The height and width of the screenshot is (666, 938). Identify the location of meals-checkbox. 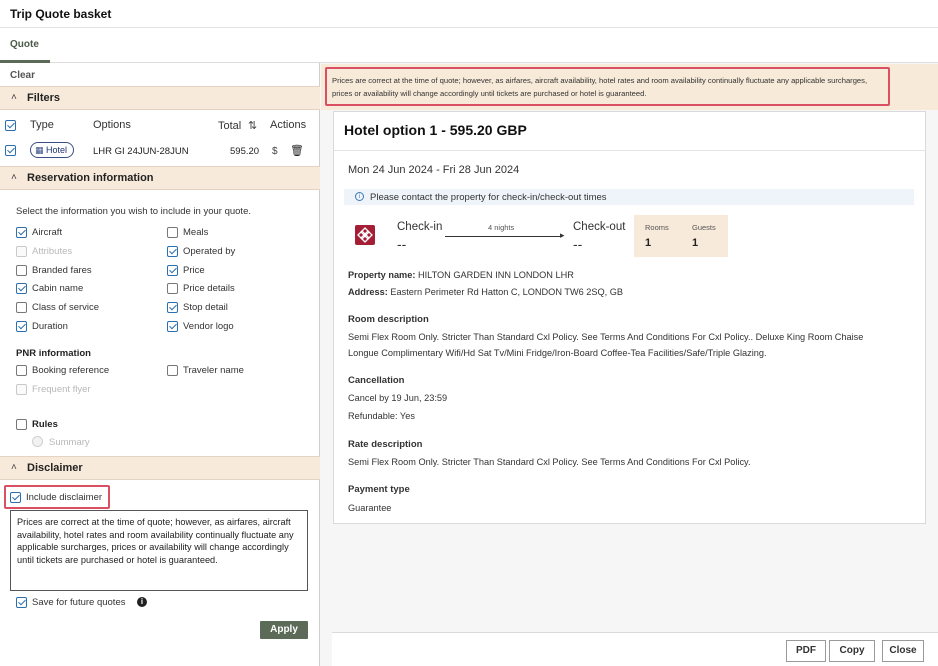
(172, 232).